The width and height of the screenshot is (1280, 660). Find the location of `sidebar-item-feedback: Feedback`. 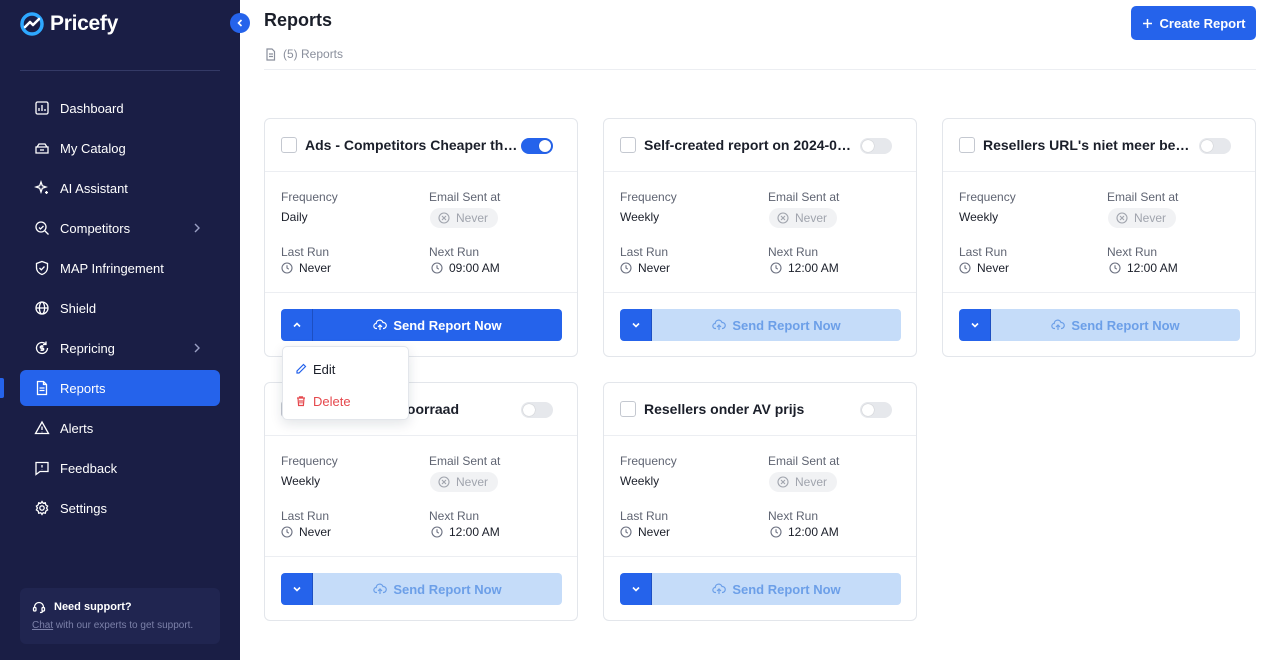

sidebar-item-feedback: Feedback is located at coordinates (120, 468).